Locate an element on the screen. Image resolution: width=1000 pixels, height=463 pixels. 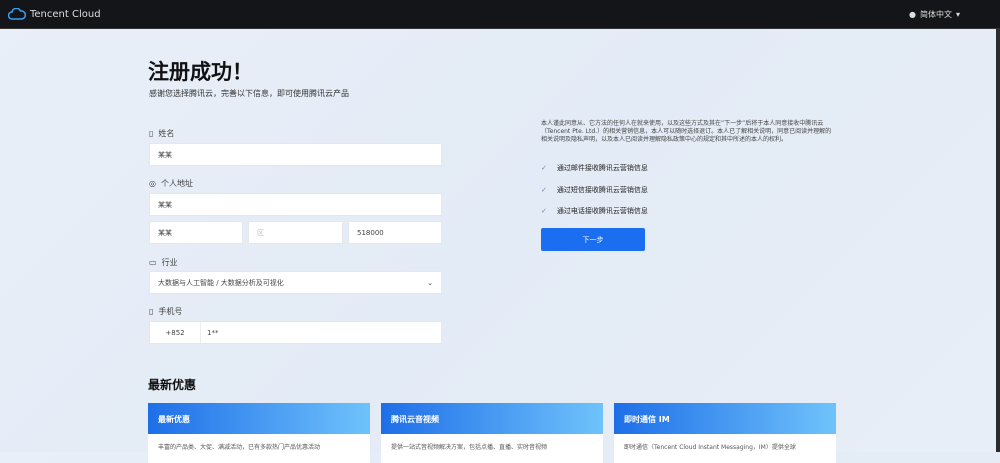
tencent-cloud-logo: Tencent Cloud is located at coordinates (54, 14).